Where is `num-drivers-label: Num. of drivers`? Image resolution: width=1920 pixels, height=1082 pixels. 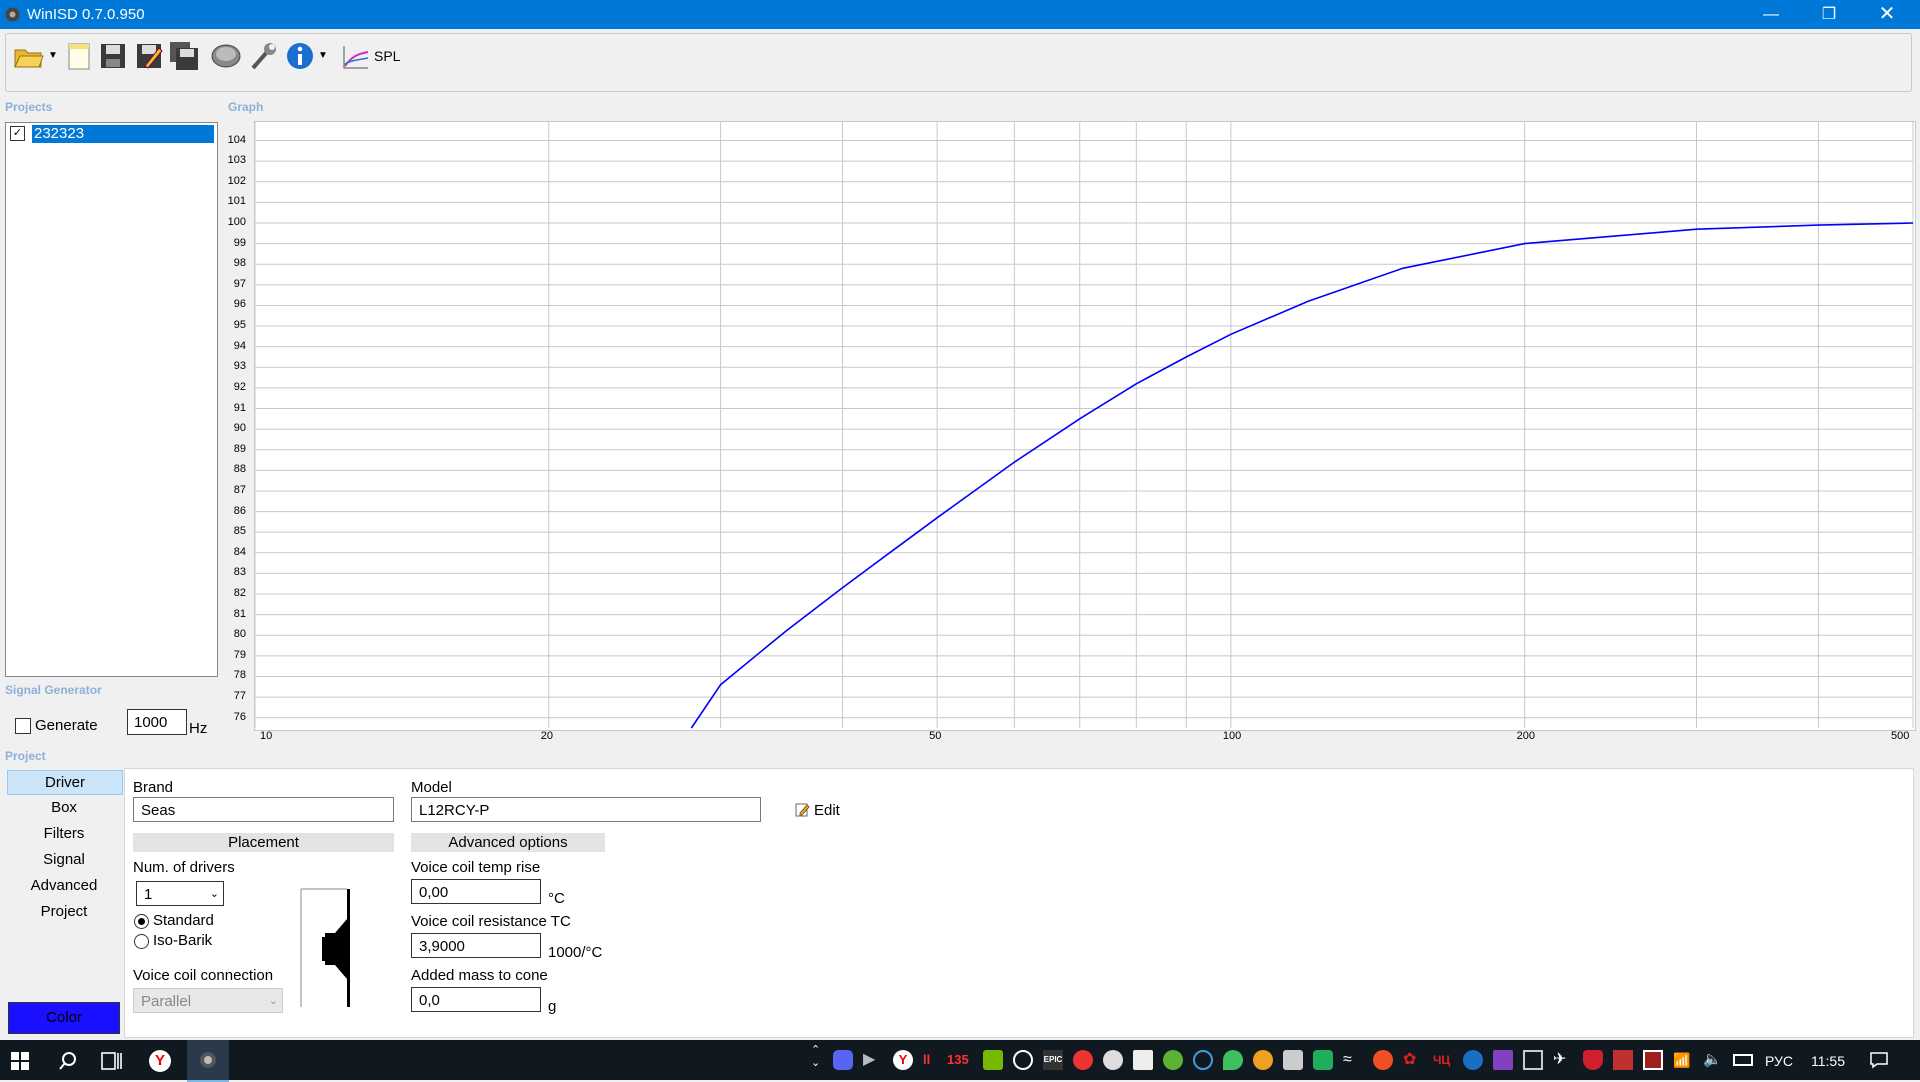
num-drivers-label: Num. of drivers is located at coordinates (184, 867).